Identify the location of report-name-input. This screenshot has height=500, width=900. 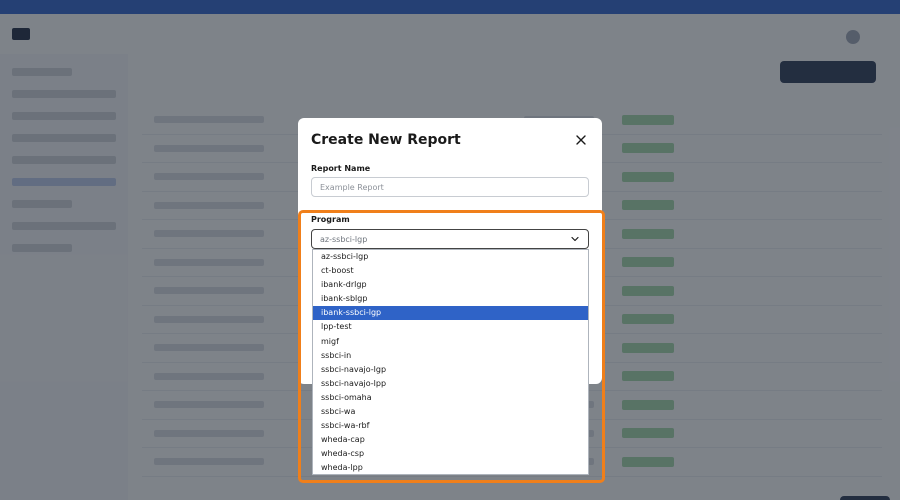
(450, 187).